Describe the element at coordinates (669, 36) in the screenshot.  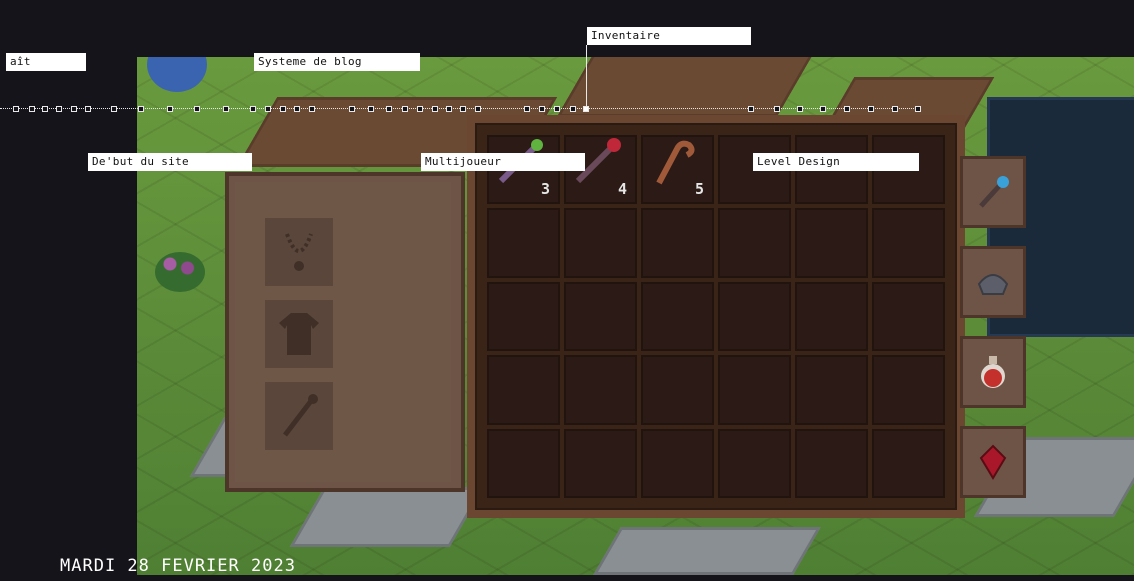
I see `timeline-label-inventaire: Inventaire` at that location.